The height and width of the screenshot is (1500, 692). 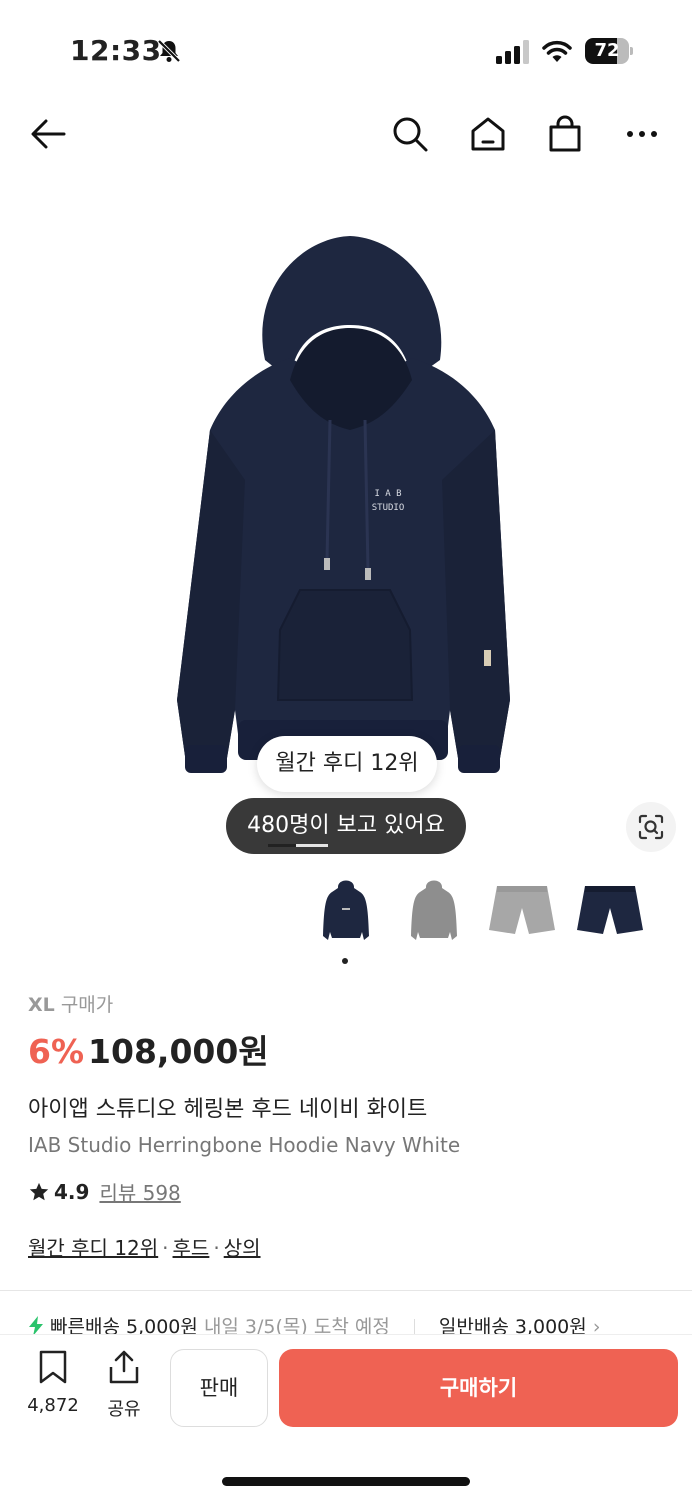 I want to click on status-time: 12:33, so click(x=116, y=50).